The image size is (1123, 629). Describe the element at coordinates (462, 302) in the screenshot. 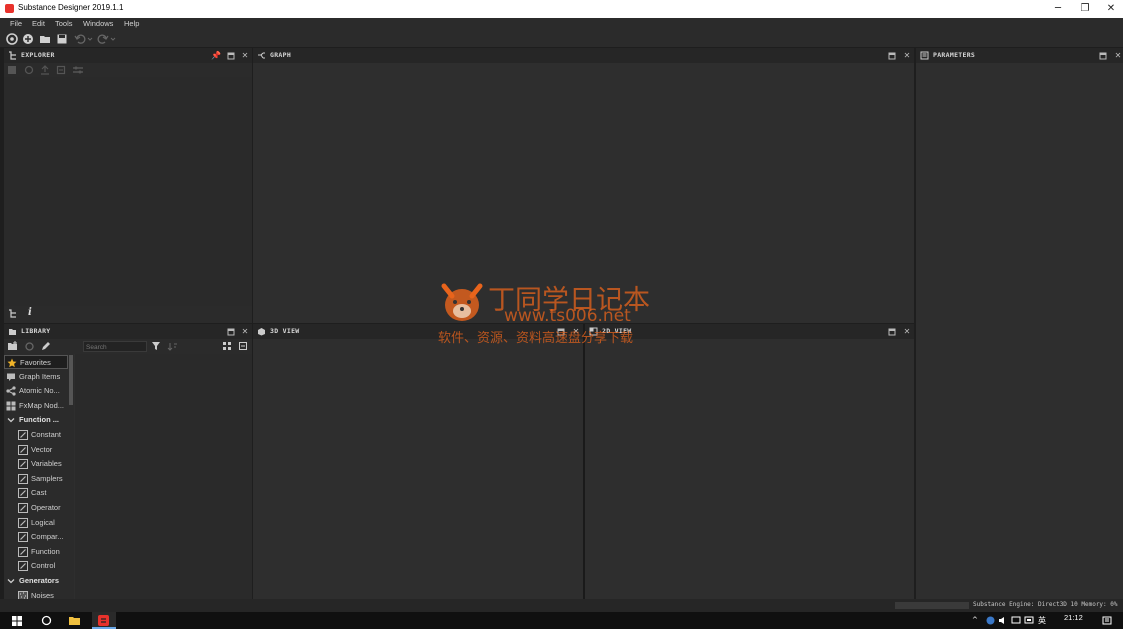

I see `dog-logo-icon` at that location.